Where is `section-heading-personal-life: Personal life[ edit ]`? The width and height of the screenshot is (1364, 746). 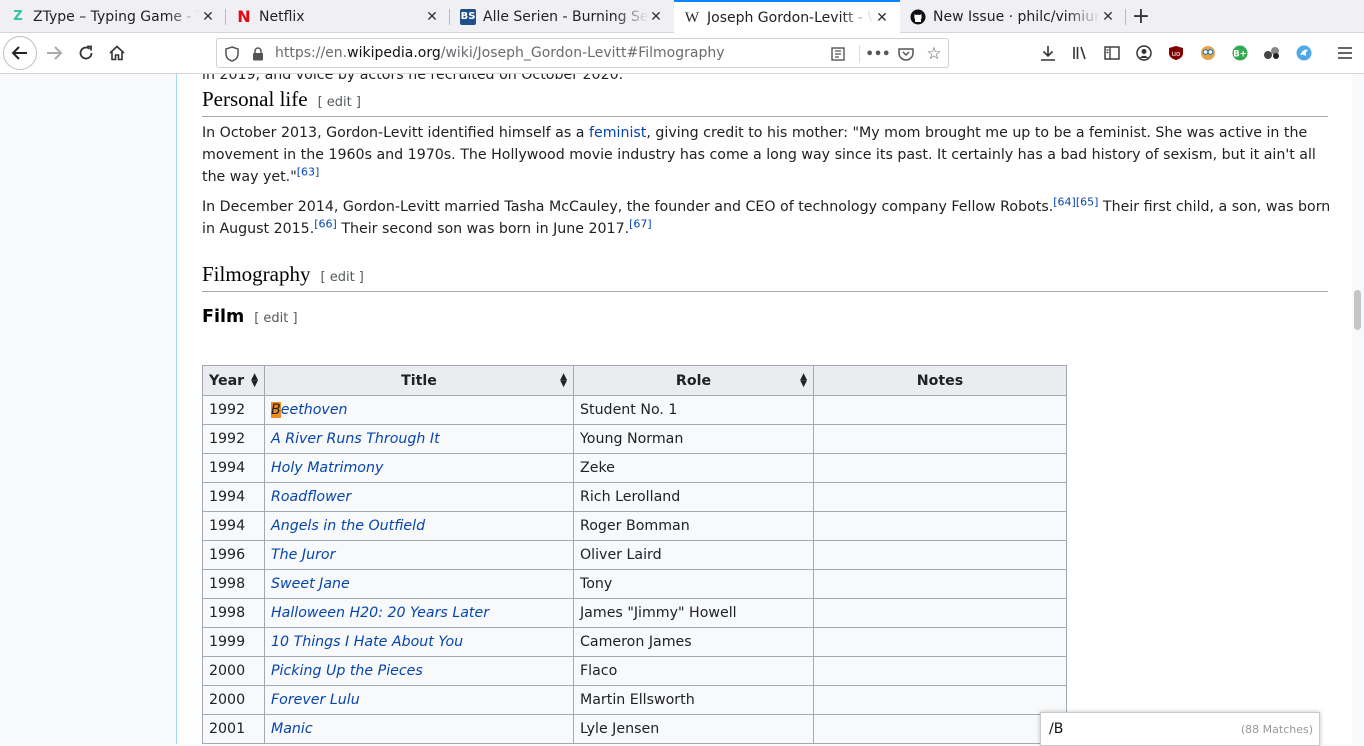 section-heading-personal-life: Personal life[ edit ] is located at coordinates (765, 102).